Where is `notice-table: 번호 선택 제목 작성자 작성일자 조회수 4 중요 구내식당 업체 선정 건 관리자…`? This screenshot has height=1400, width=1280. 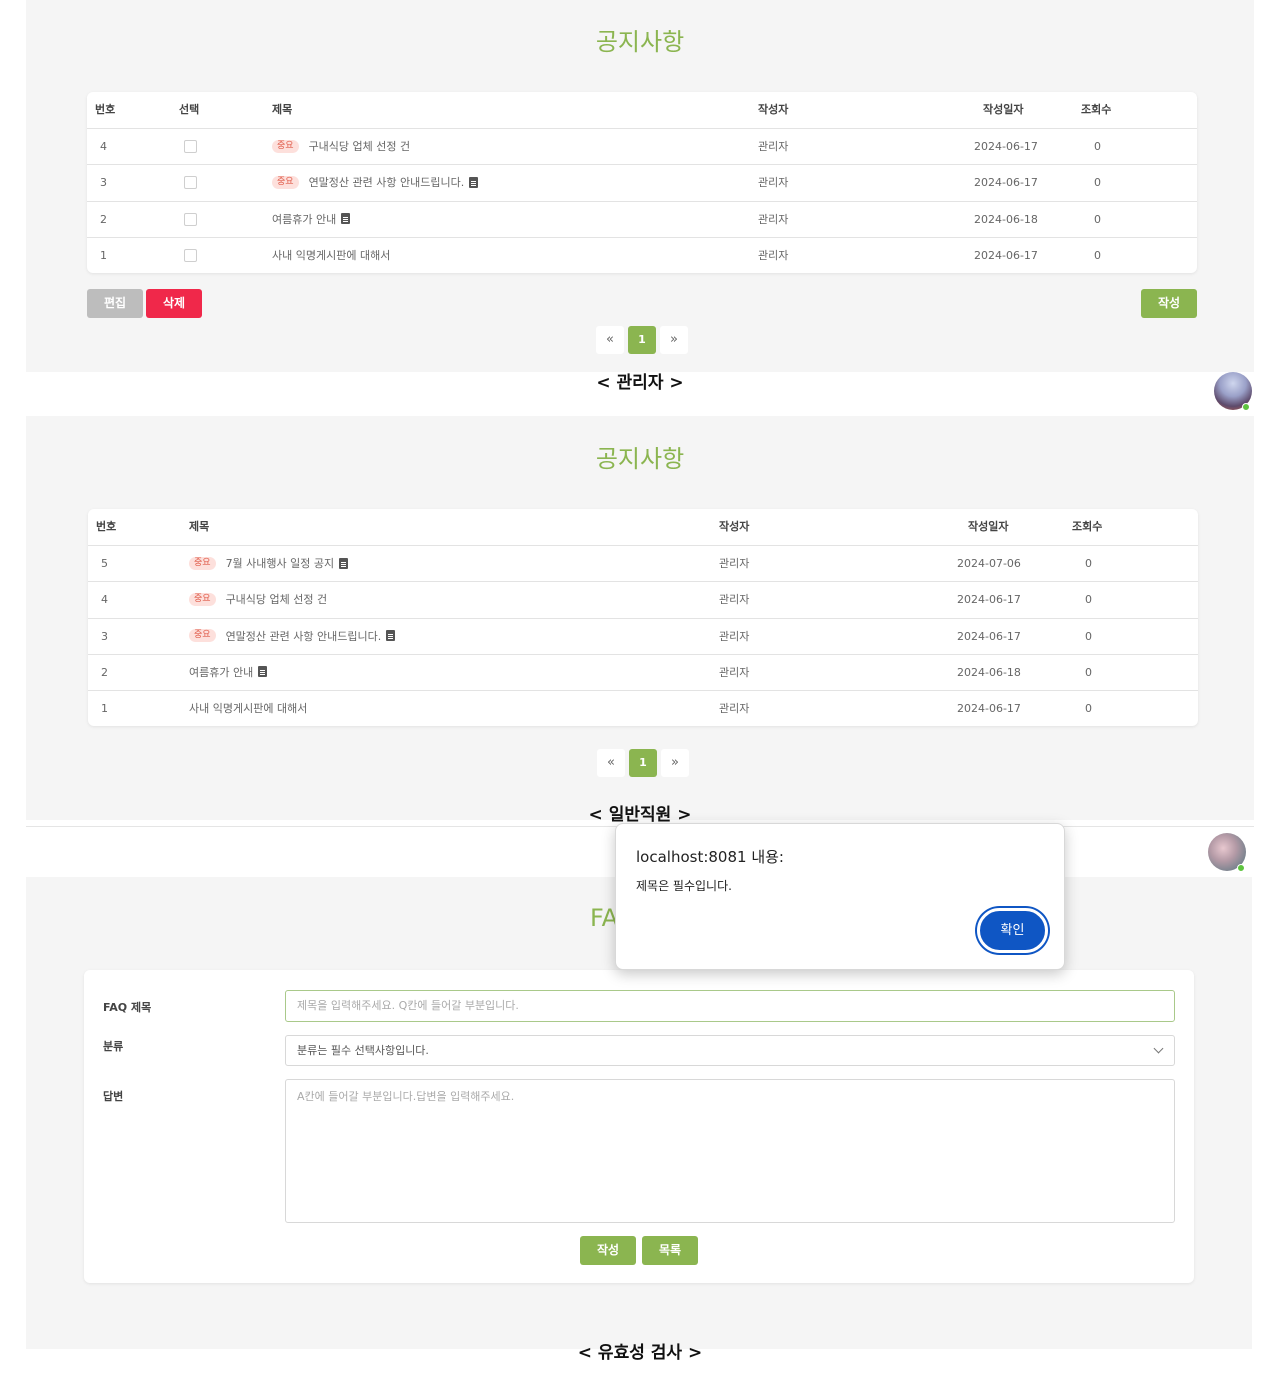 notice-table: 번호 선택 제목 작성자 작성일자 조회수 4 중요 구내식당 업체 선정 건 관리자… is located at coordinates (642, 182).